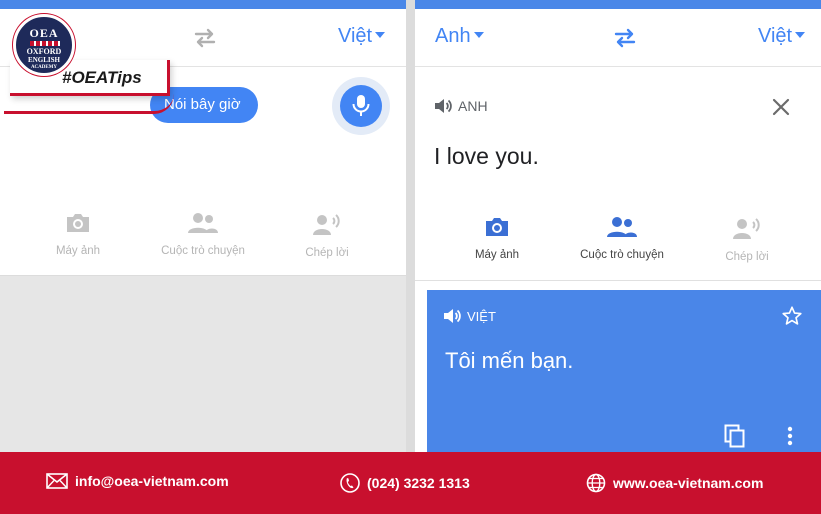 The width and height of the screenshot is (821, 514). I want to click on more-options-icon, so click(790, 436).